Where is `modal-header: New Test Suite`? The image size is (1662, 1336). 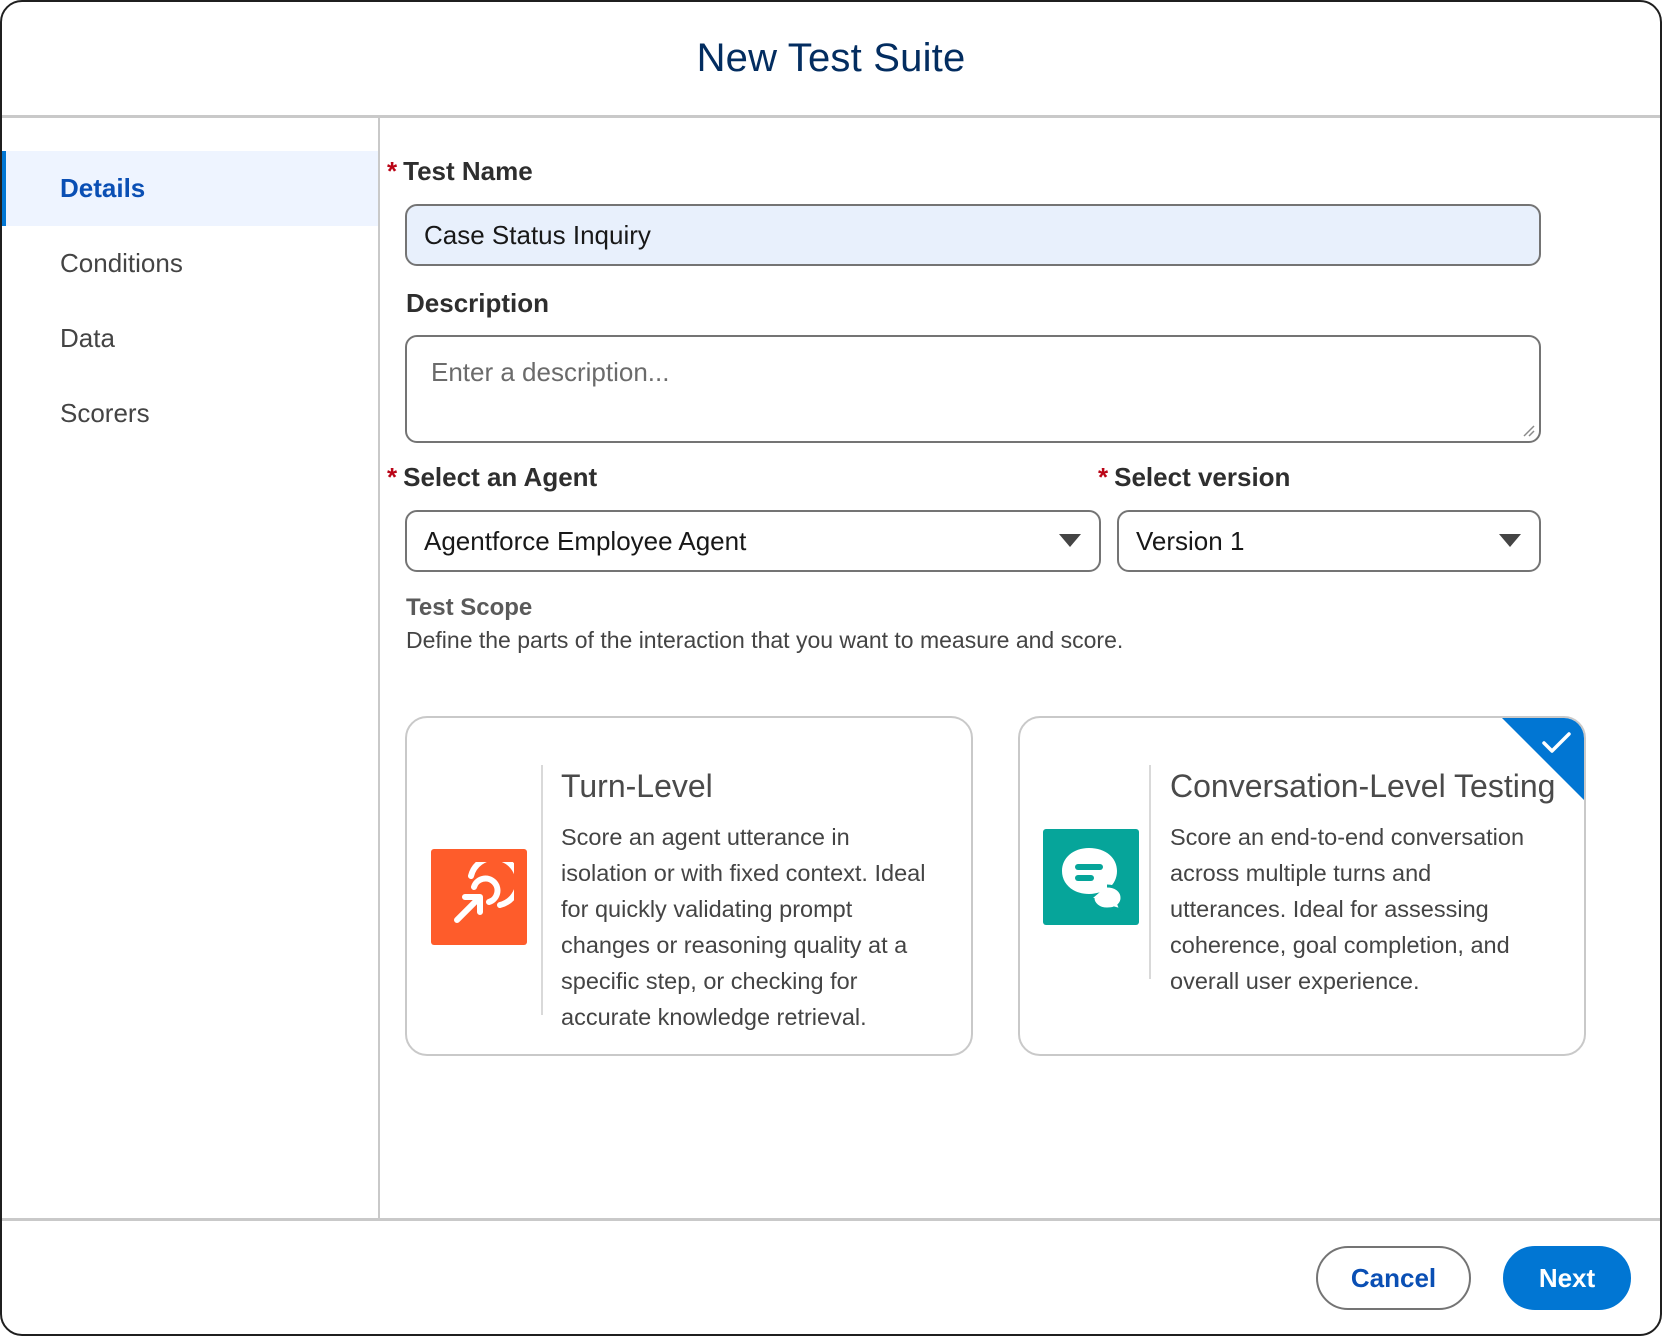
modal-header: New Test Suite is located at coordinates (831, 60).